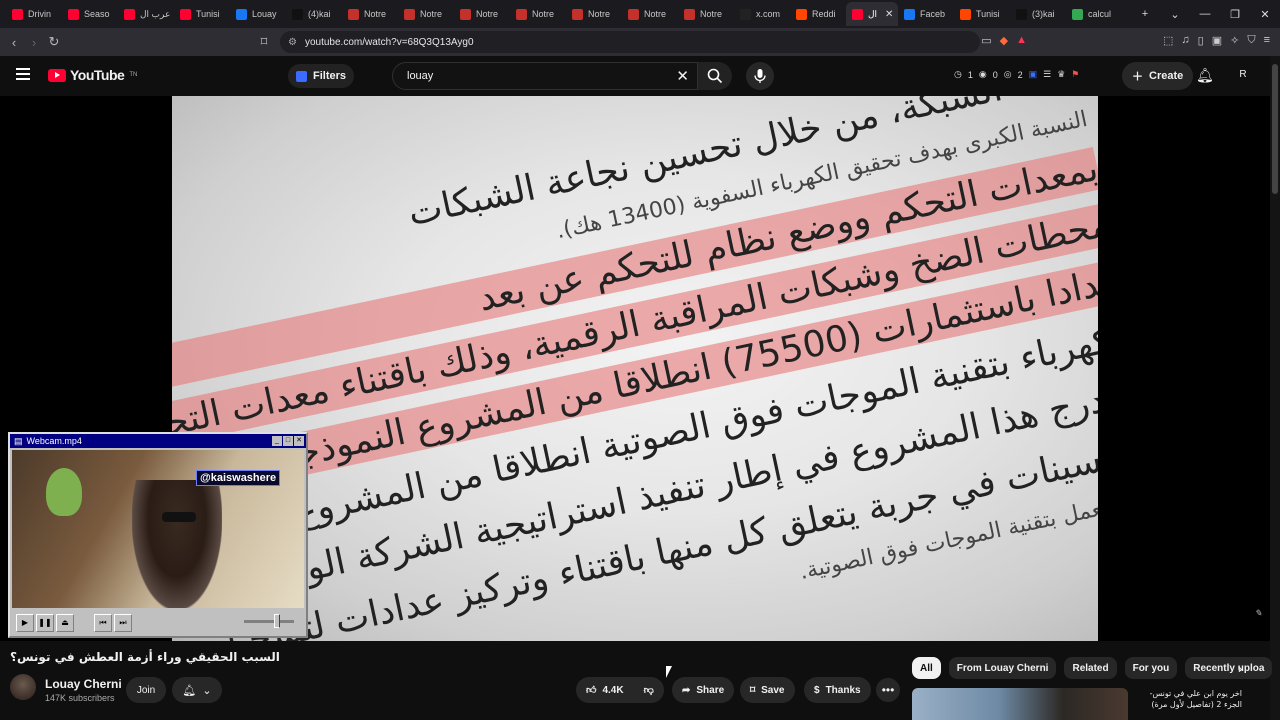  Describe the element at coordinates (1004, 40) in the screenshot. I see `brave-shield-icon: ◆` at that location.